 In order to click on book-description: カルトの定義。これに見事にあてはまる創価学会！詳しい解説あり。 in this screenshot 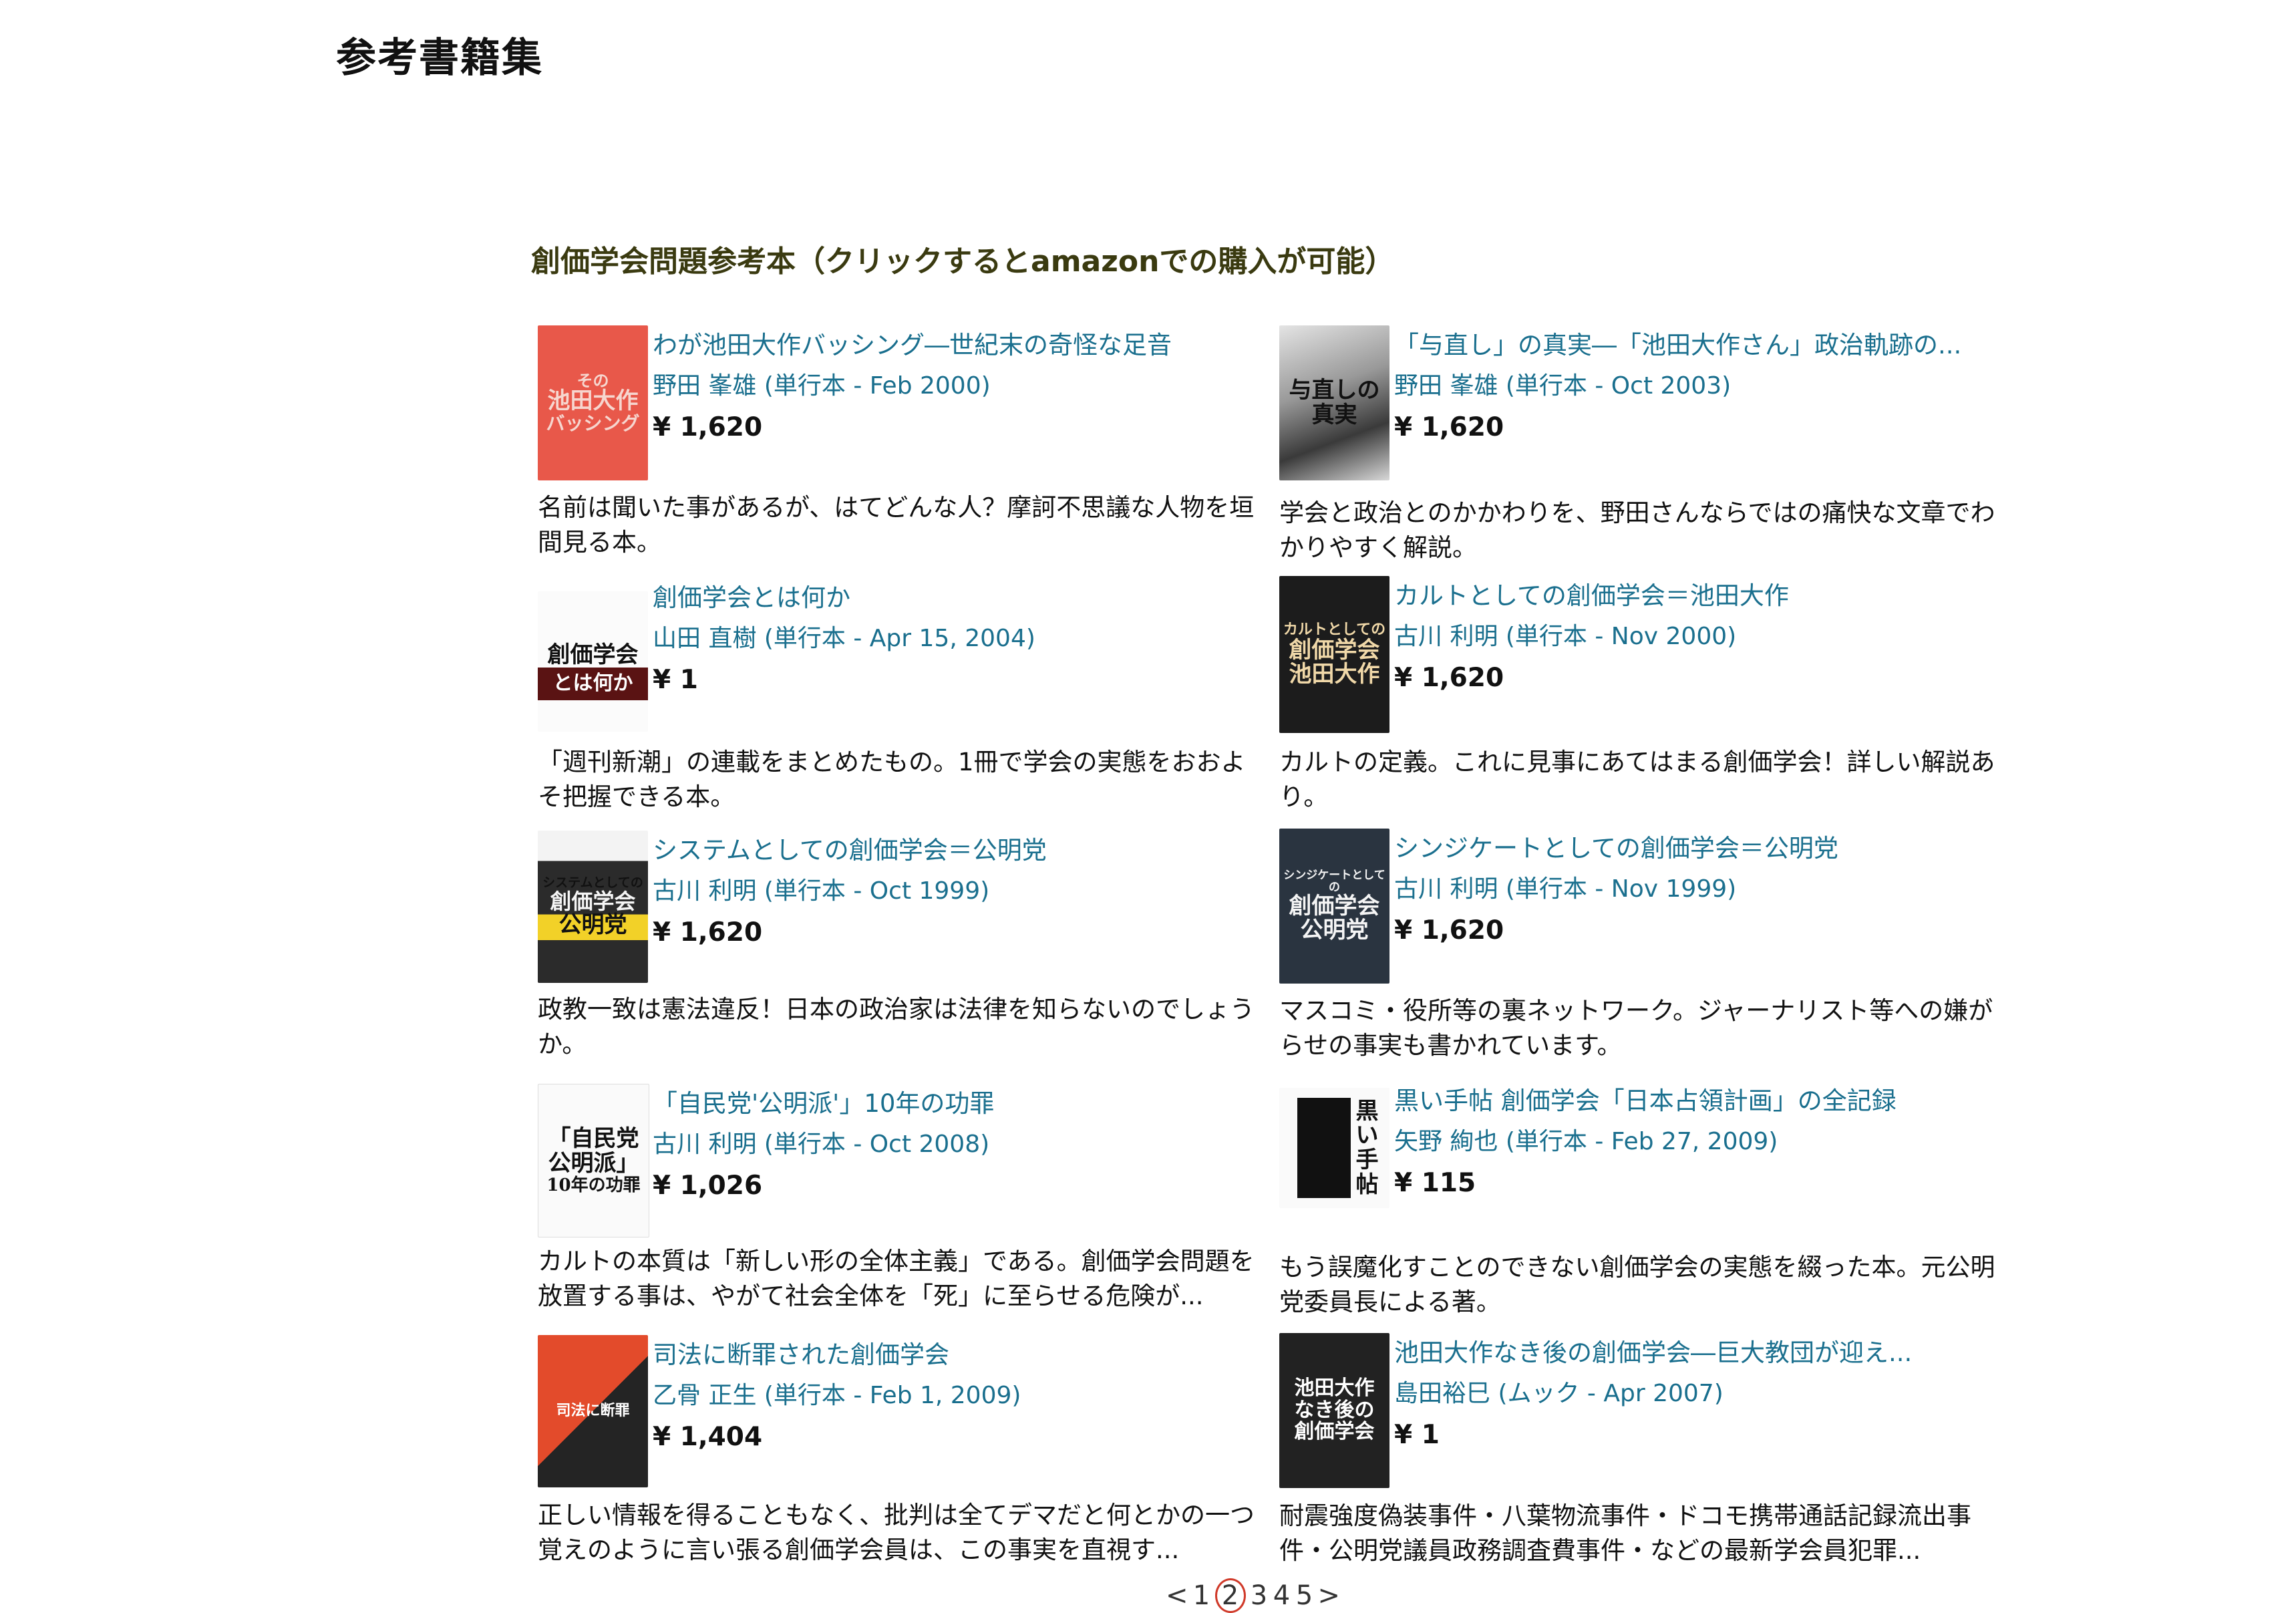, I will do `click(1637, 779)`.